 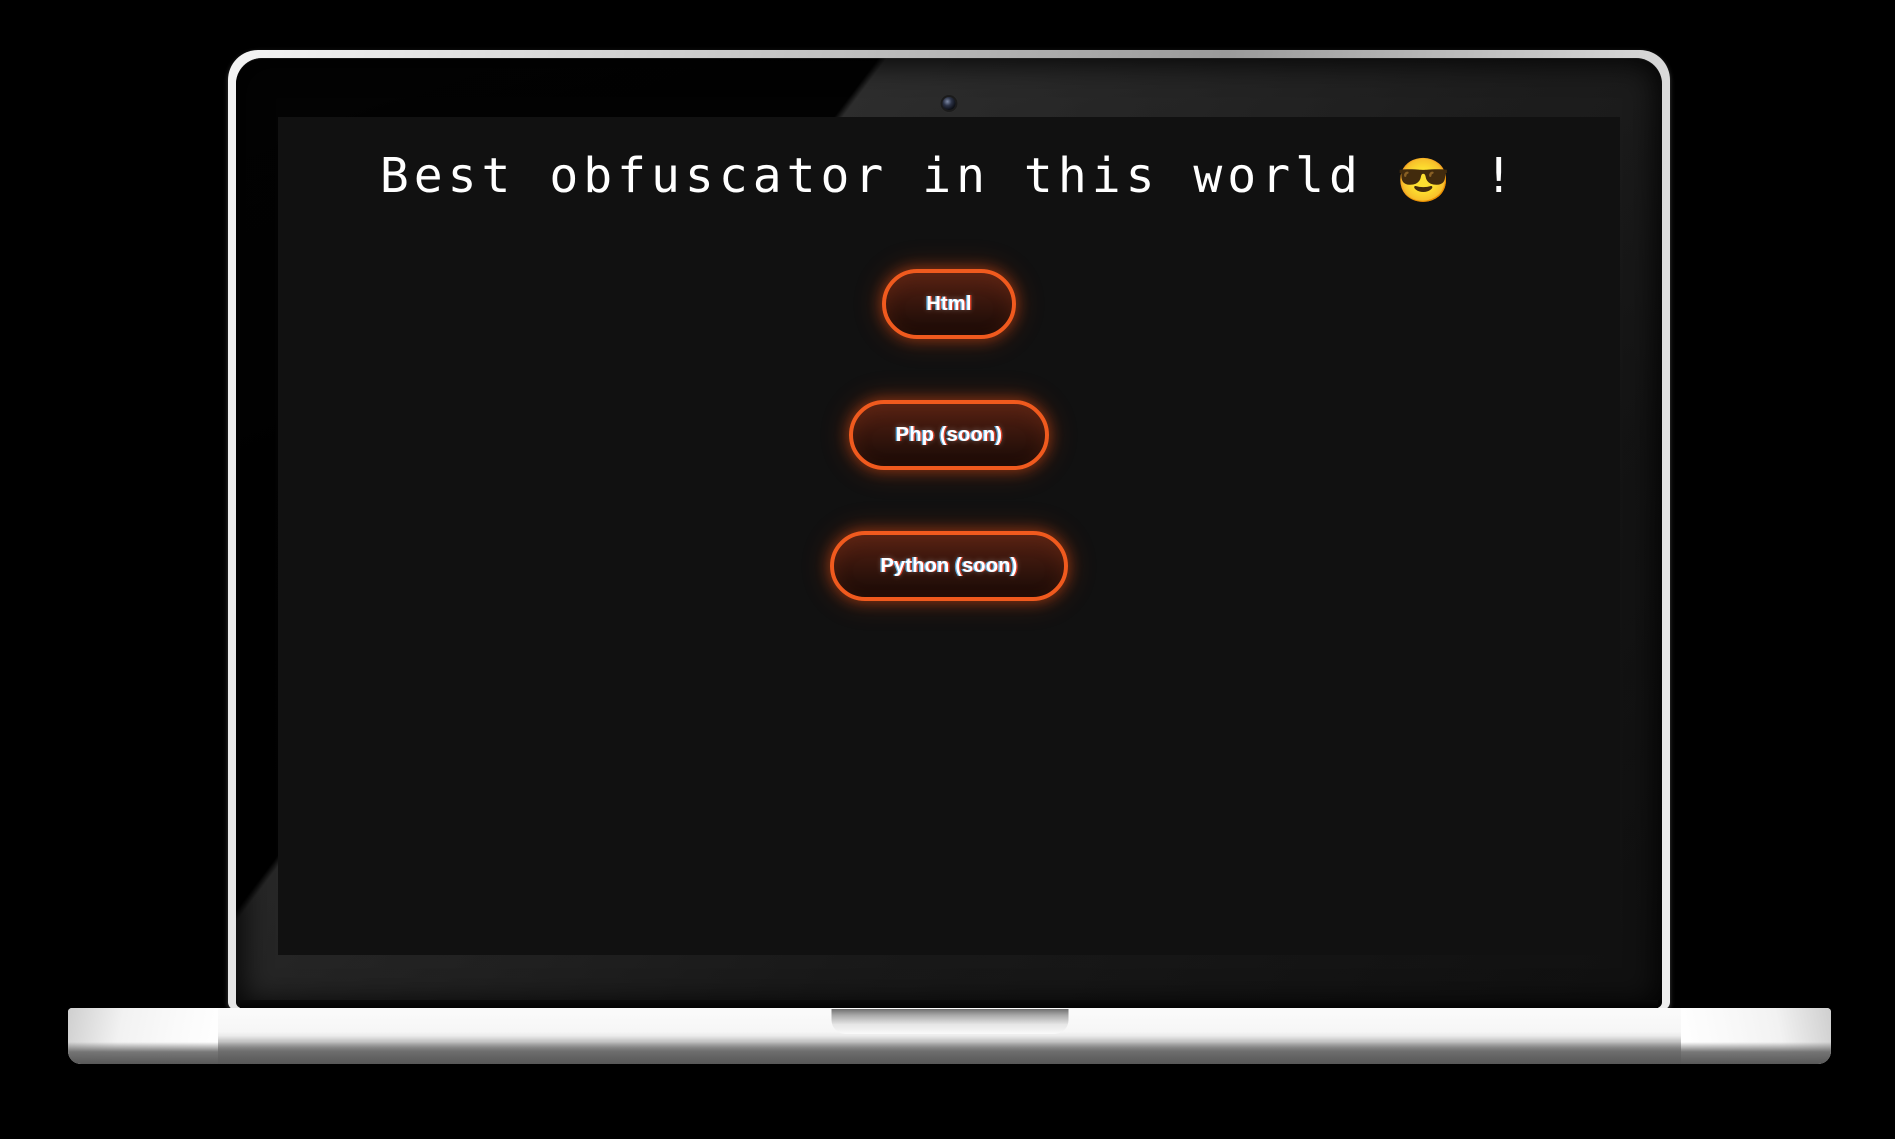 I want to click on page-title: Best obfuscator in this world 😎 !, so click(x=949, y=178).